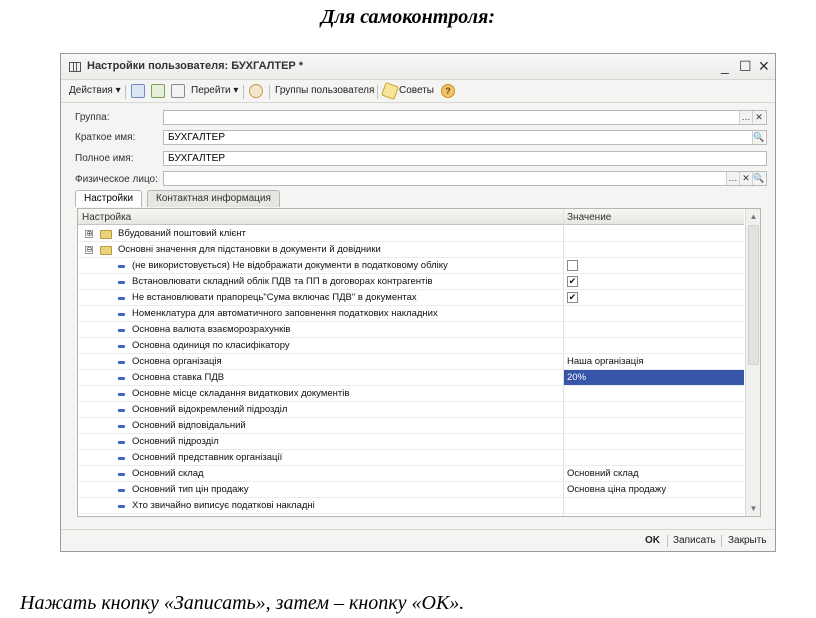 The image size is (816, 618). I want to click on minimize-button: _, so click(725, 66).